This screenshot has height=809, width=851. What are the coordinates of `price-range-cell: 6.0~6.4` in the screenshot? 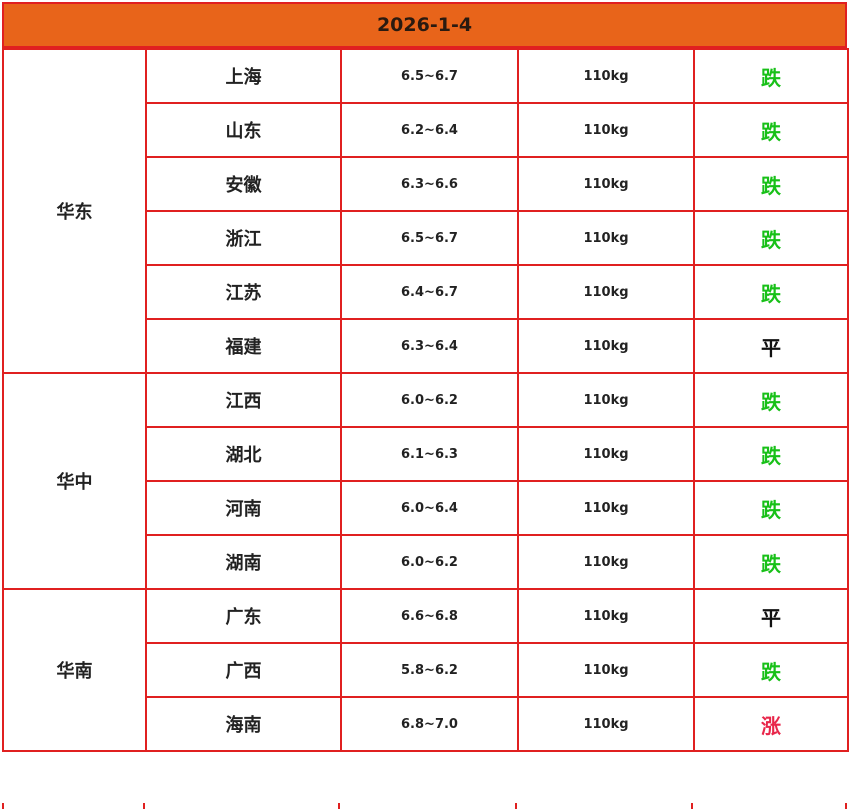 It's located at (429, 508).